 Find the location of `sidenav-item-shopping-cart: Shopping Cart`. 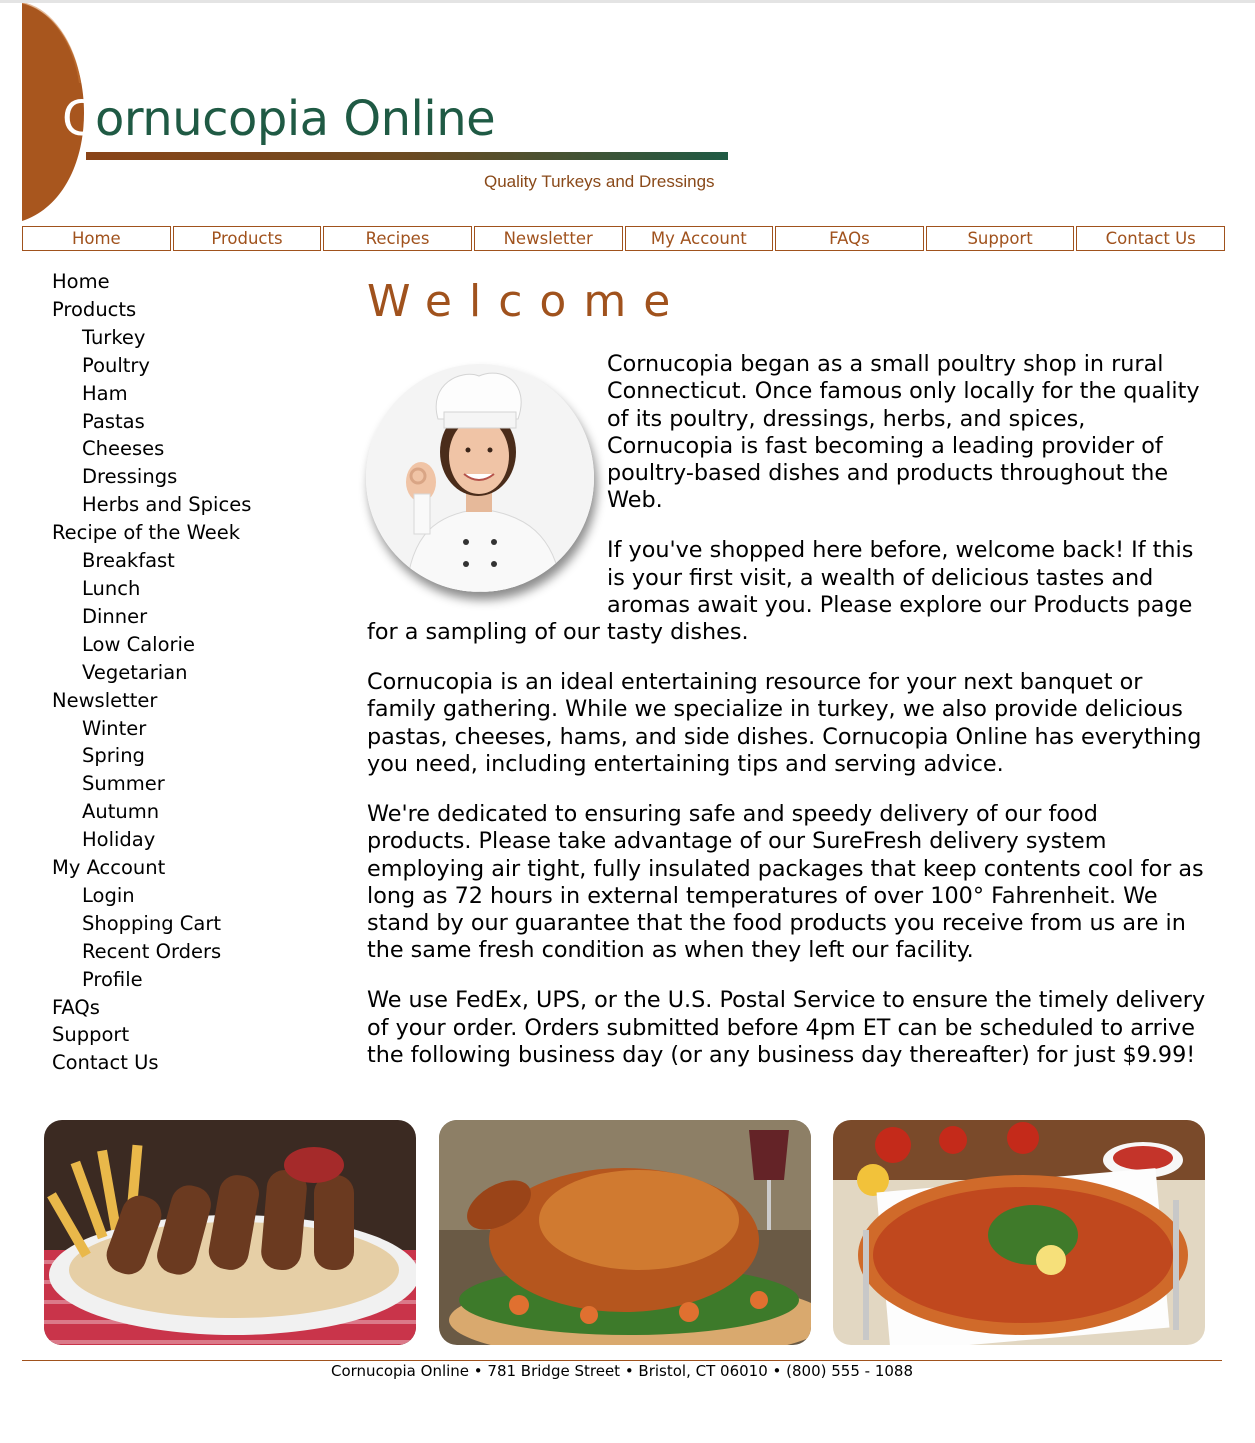

sidenav-item-shopping-cart: Shopping Cart is located at coordinates (197, 924).